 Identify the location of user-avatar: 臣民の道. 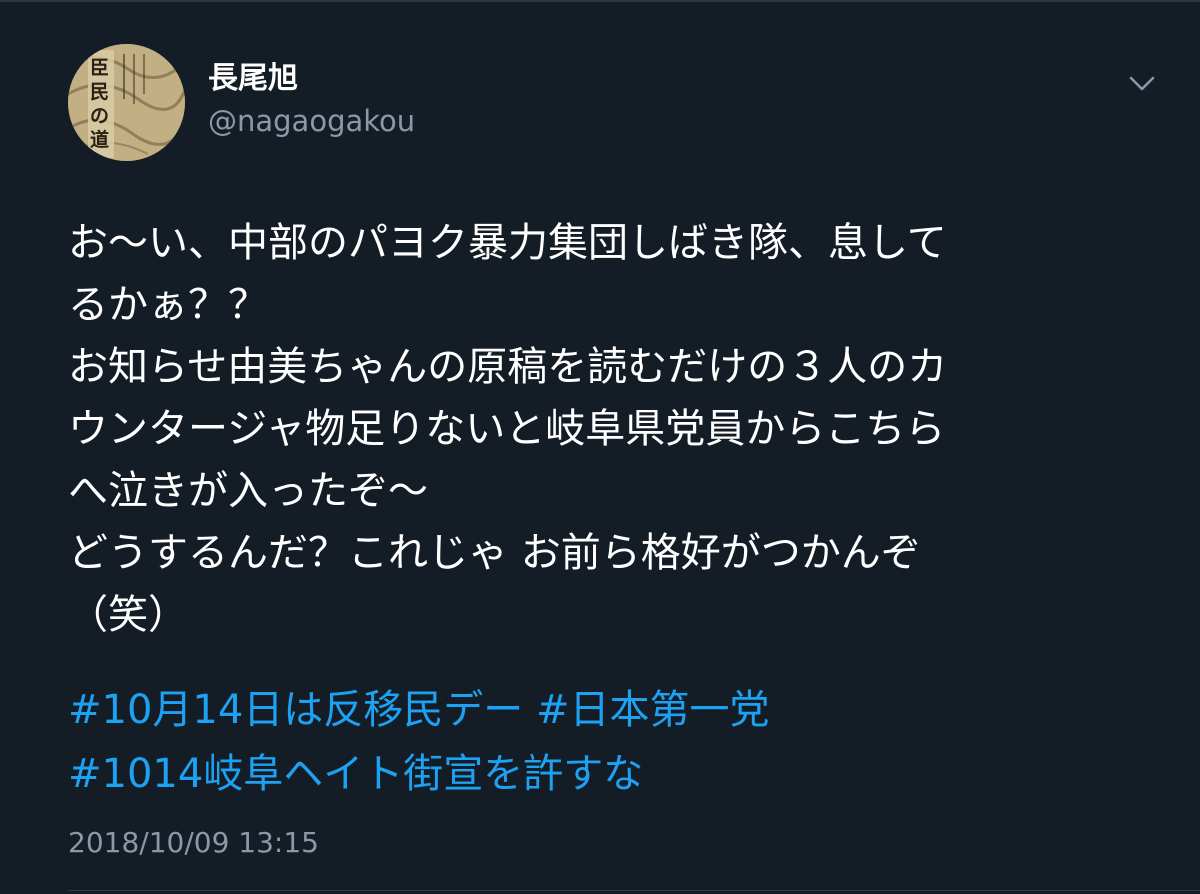
(126, 102).